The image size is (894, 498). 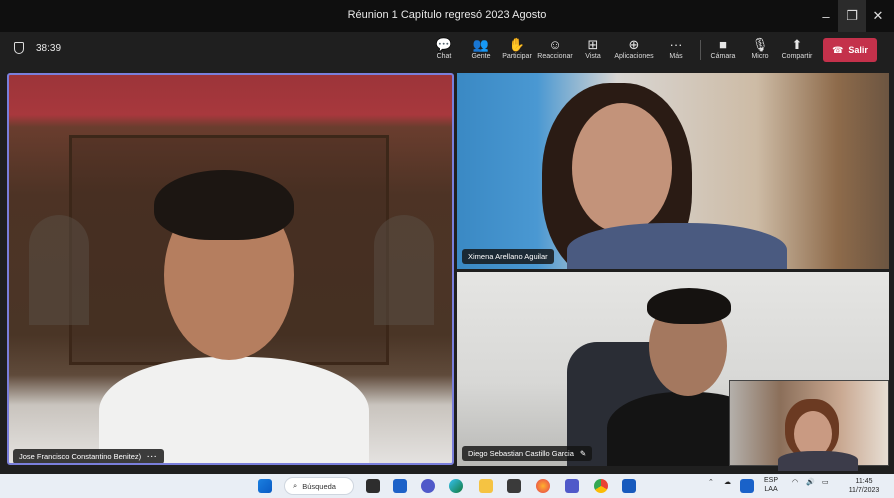 I want to click on participant-name: Jose Francisco Constantino Benitez), so click(x=80, y=456).